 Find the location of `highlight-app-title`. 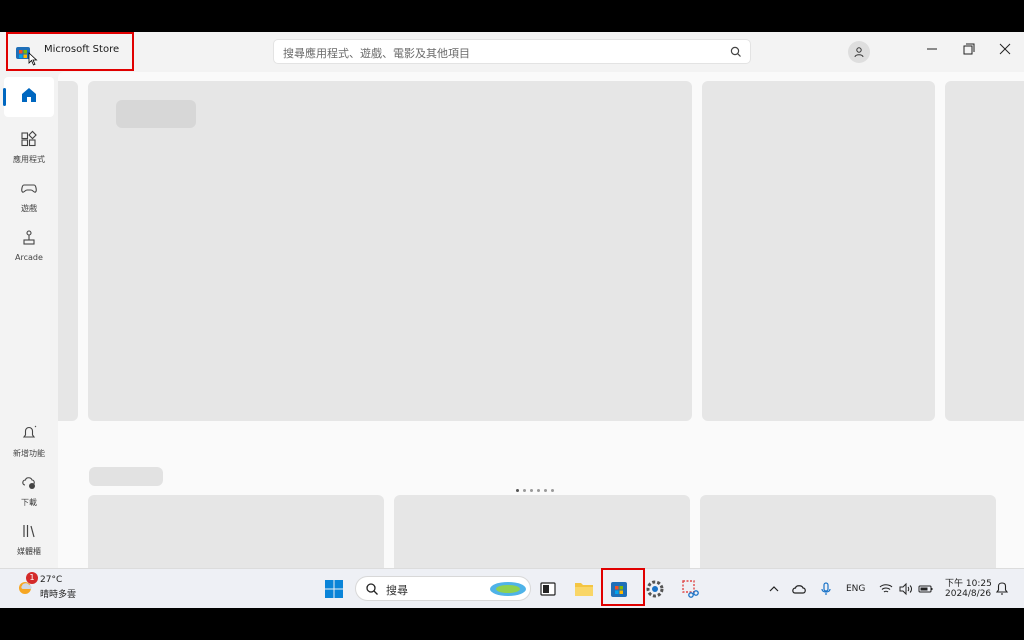

highlight-app-title is located at coordinates (70, 51).